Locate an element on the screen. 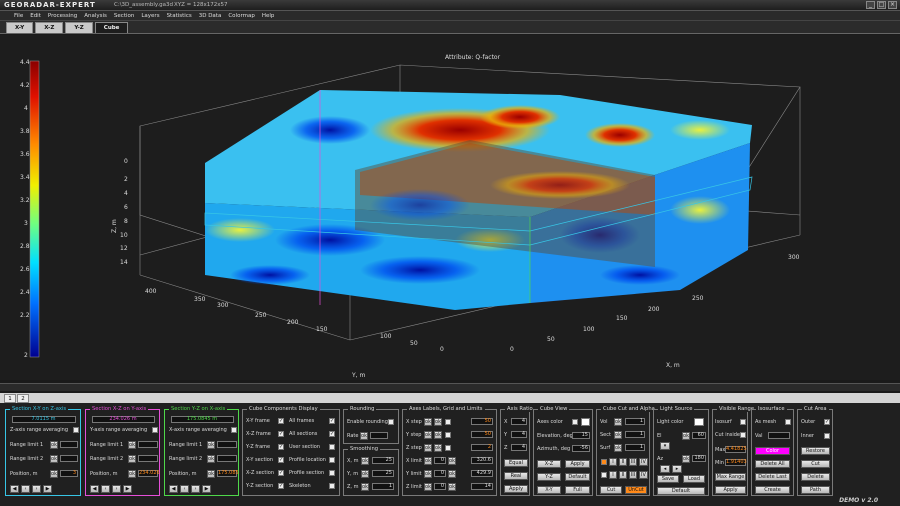 This screenshot has height=506, width=900. light-az-field: 180 is located at coordinates (699, 458).